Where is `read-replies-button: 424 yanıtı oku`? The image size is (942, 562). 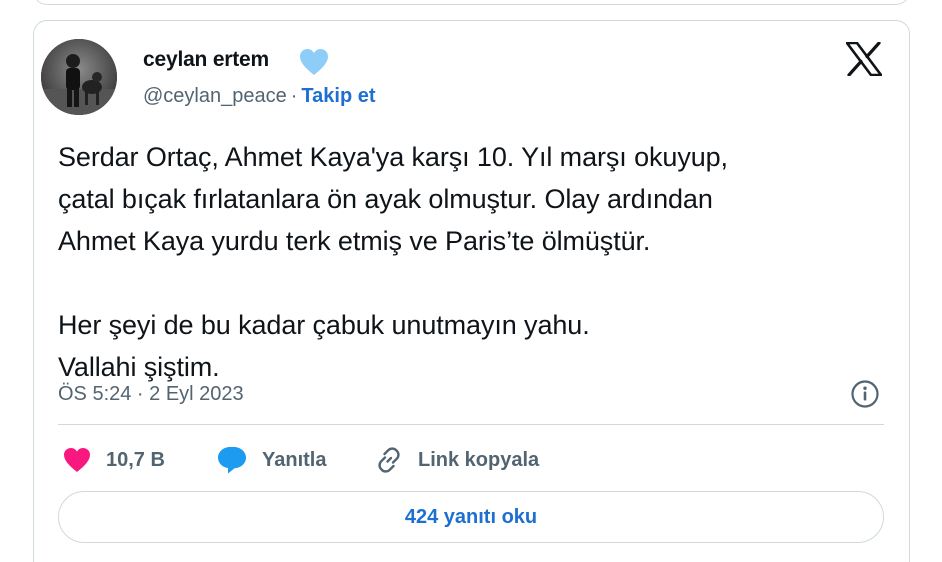 read-replies-button: 424 yanıtı oku is located at coordinates (471, 517).